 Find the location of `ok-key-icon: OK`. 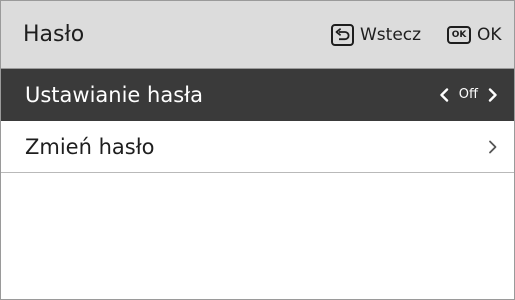

ok-key-icon: OK is located at coordinates (459, 35).